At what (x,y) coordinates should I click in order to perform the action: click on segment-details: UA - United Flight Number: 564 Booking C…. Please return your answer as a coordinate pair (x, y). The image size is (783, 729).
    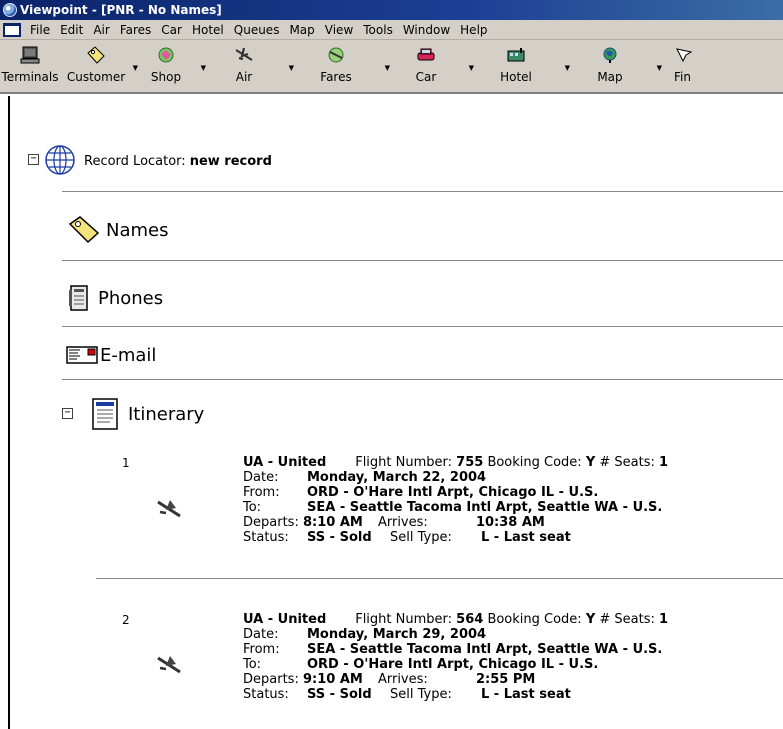
    Looking at the image, I should click on (455, 657).